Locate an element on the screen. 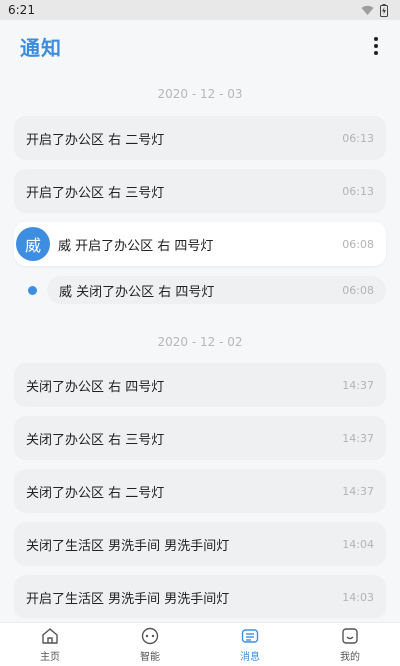  list-item-selected: 威 威 开启了办公区 右 四号灯 06:08 is located at coordinates (200, 244).